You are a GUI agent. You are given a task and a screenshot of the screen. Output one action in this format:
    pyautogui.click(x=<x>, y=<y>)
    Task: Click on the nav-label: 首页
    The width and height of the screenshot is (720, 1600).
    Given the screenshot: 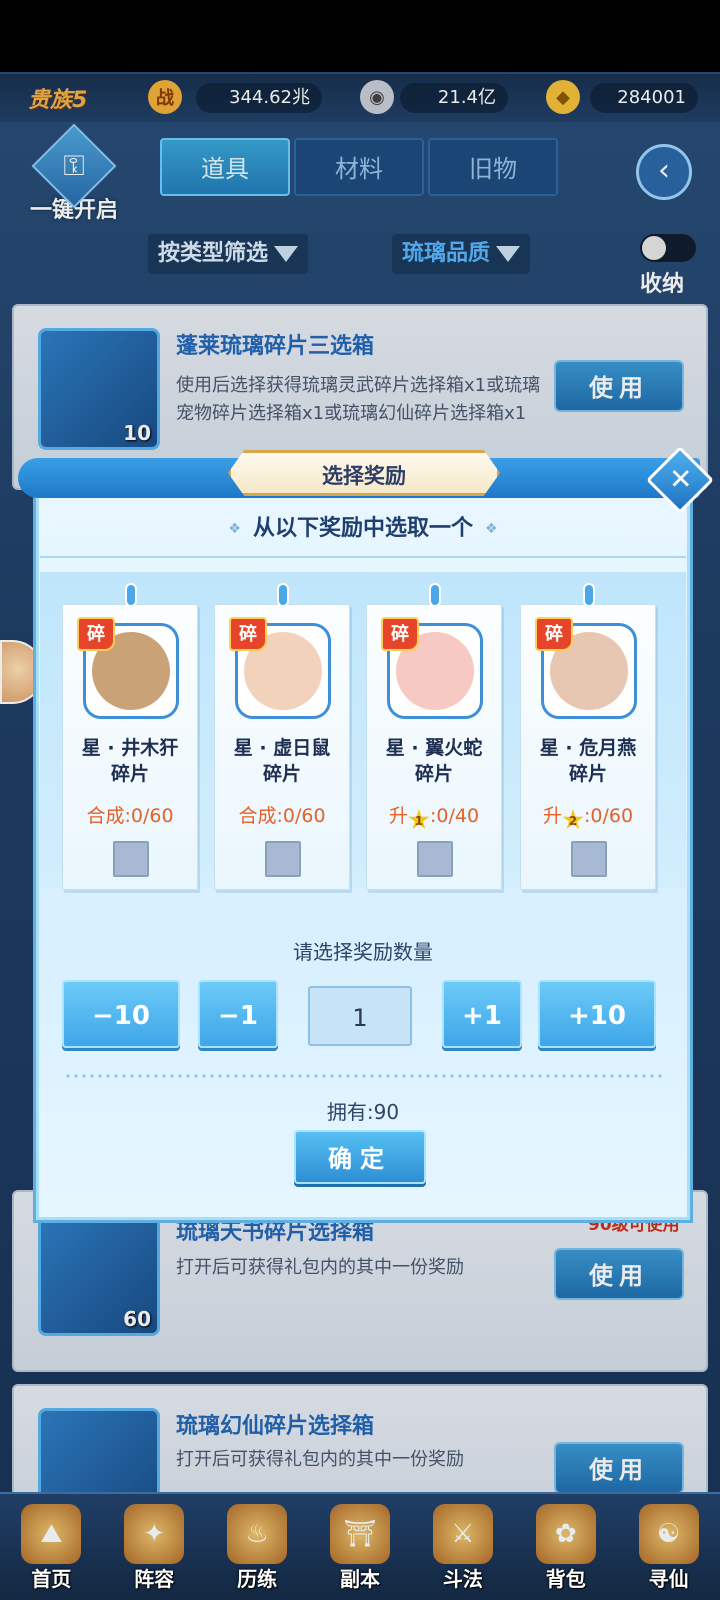 What is the action you would take?
    pyautogui.click(x=51, y=1579)
    